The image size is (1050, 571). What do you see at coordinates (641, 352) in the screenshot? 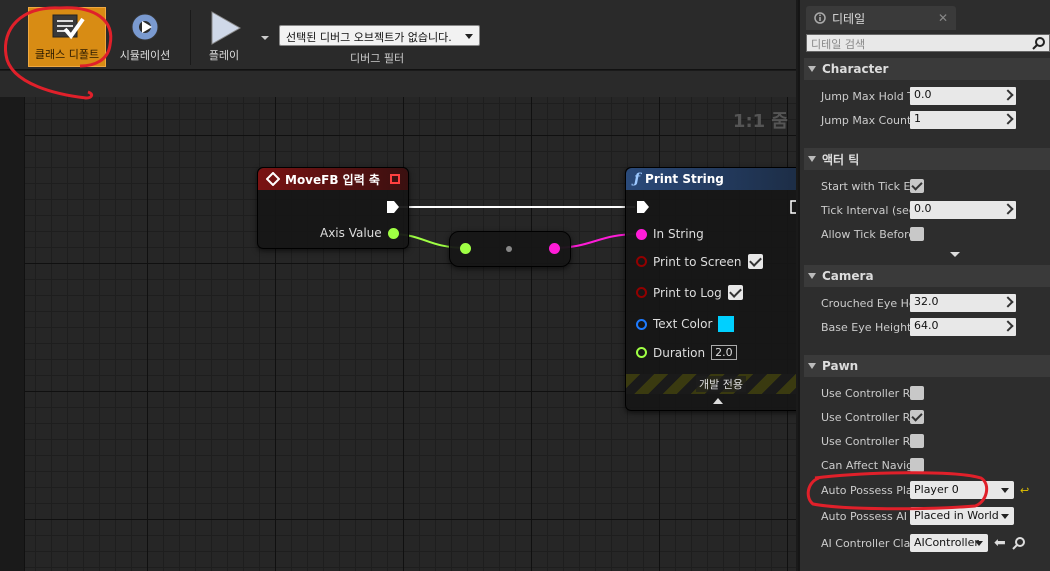
I see `duration-pin` at bounding box center [641, 352].